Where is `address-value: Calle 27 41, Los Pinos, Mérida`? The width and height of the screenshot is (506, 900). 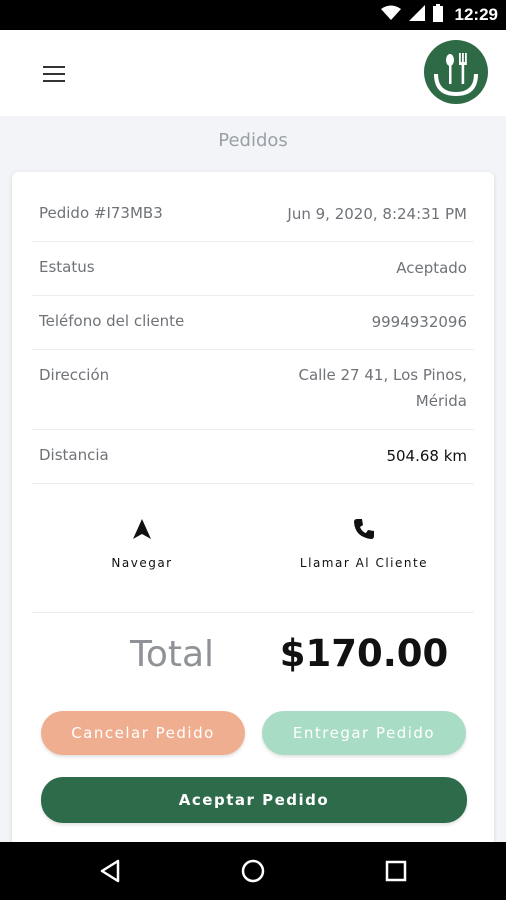
address-value: Calle 27 41, Los Pinos, Mérida is located at coordinates (383, 388).